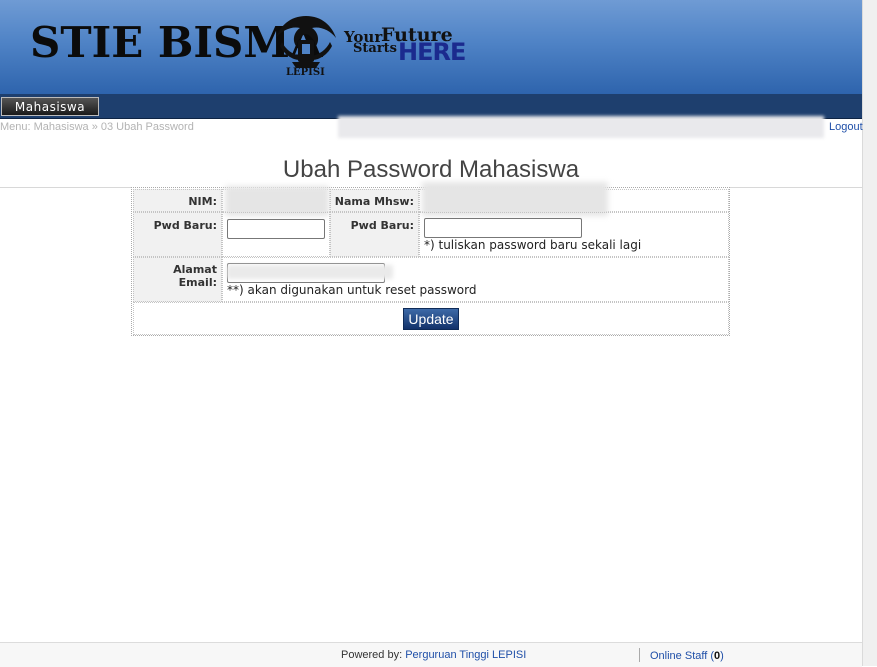  What do you see at coordinates (682, 656) in the screenshot?
I see `online-staff-label: Online Staff (` at bounding box center [682, 656].